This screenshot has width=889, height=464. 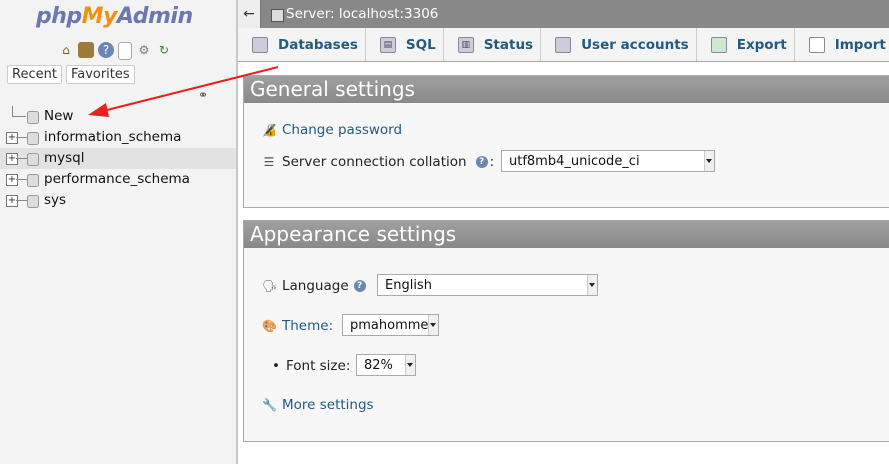 I want to click on font-size-label: Font size:, so click(x=318, y=366).